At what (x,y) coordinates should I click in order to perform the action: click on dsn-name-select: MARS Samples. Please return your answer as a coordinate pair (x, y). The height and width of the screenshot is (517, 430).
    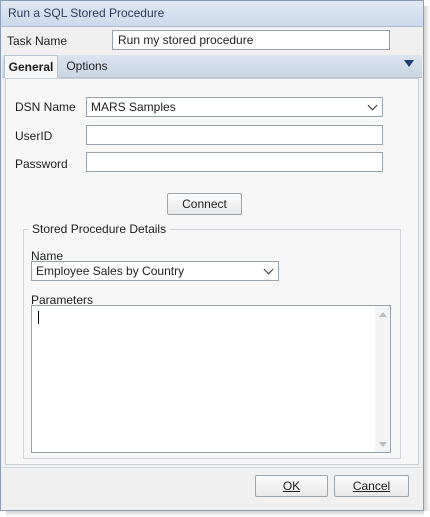
    Looking at the image, I should click on (234, 107).